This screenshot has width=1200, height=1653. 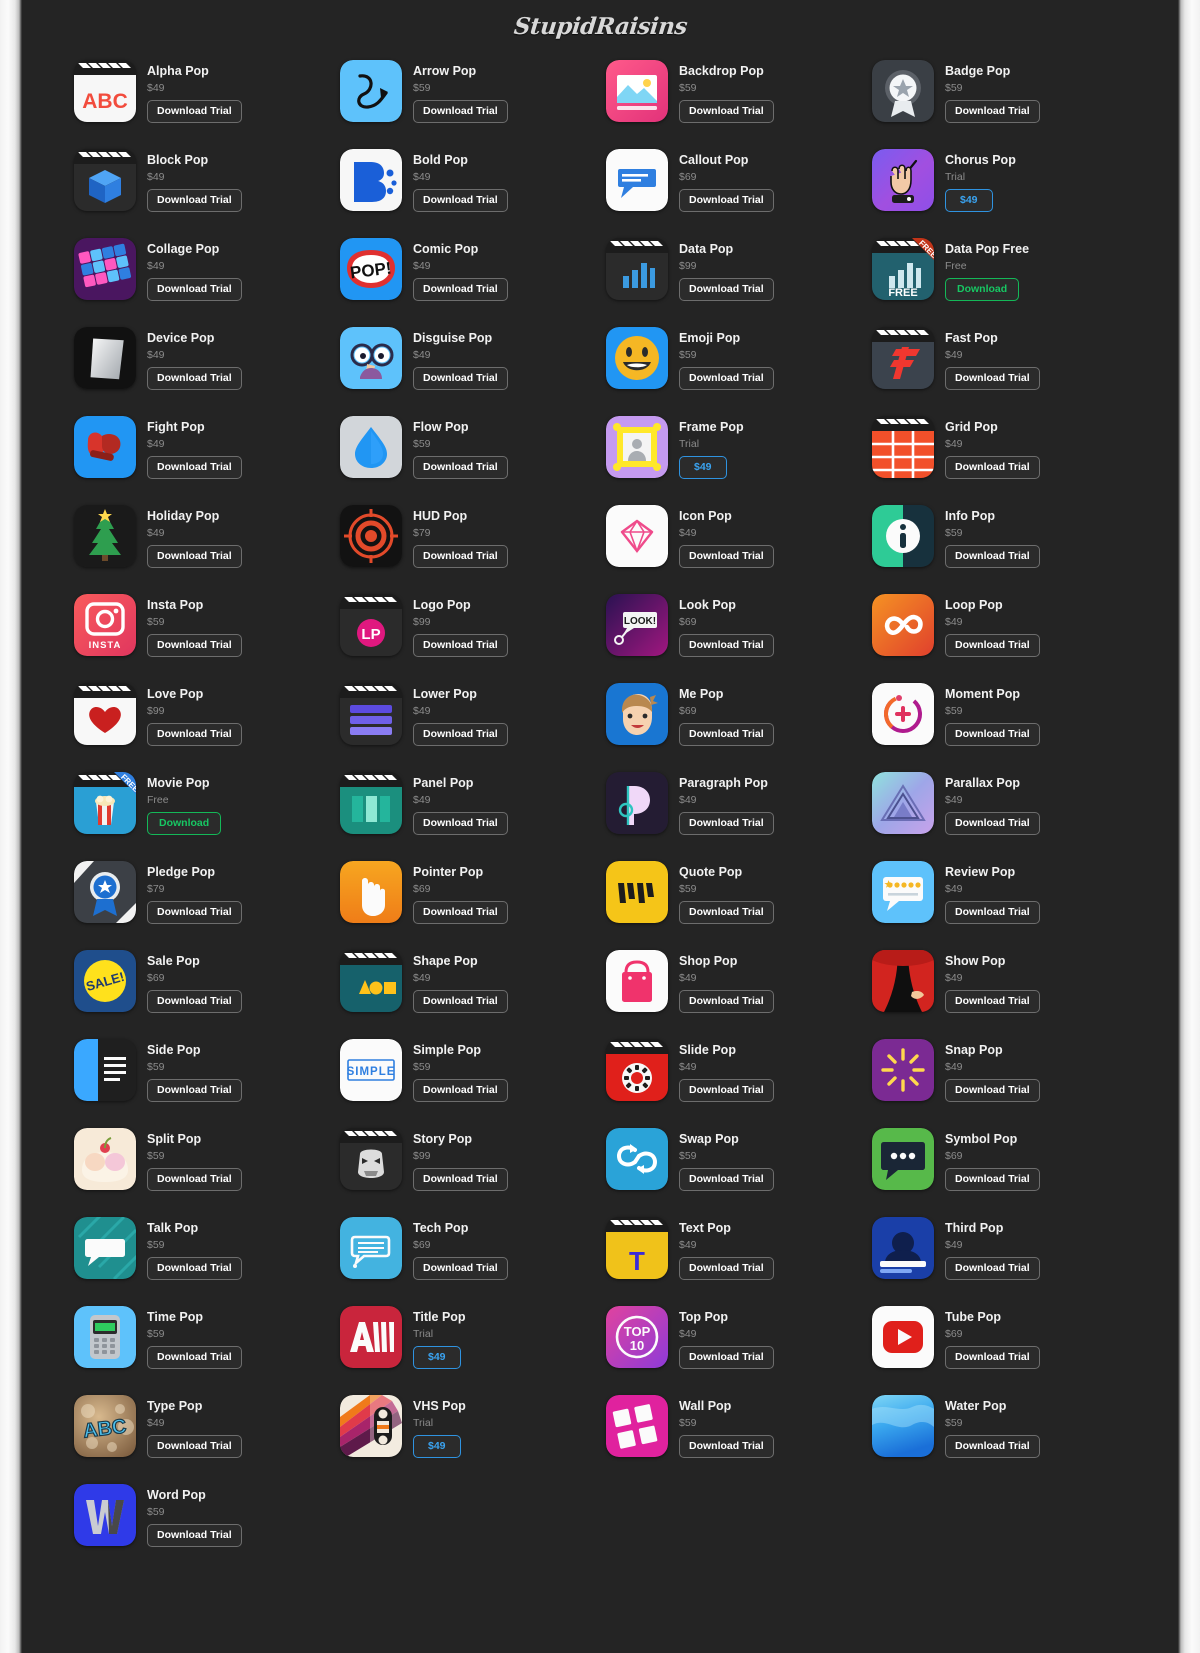 I want to click on product-card-lower-pop: Lower Pop $49 Download Trial, so click(x=473, y=727).